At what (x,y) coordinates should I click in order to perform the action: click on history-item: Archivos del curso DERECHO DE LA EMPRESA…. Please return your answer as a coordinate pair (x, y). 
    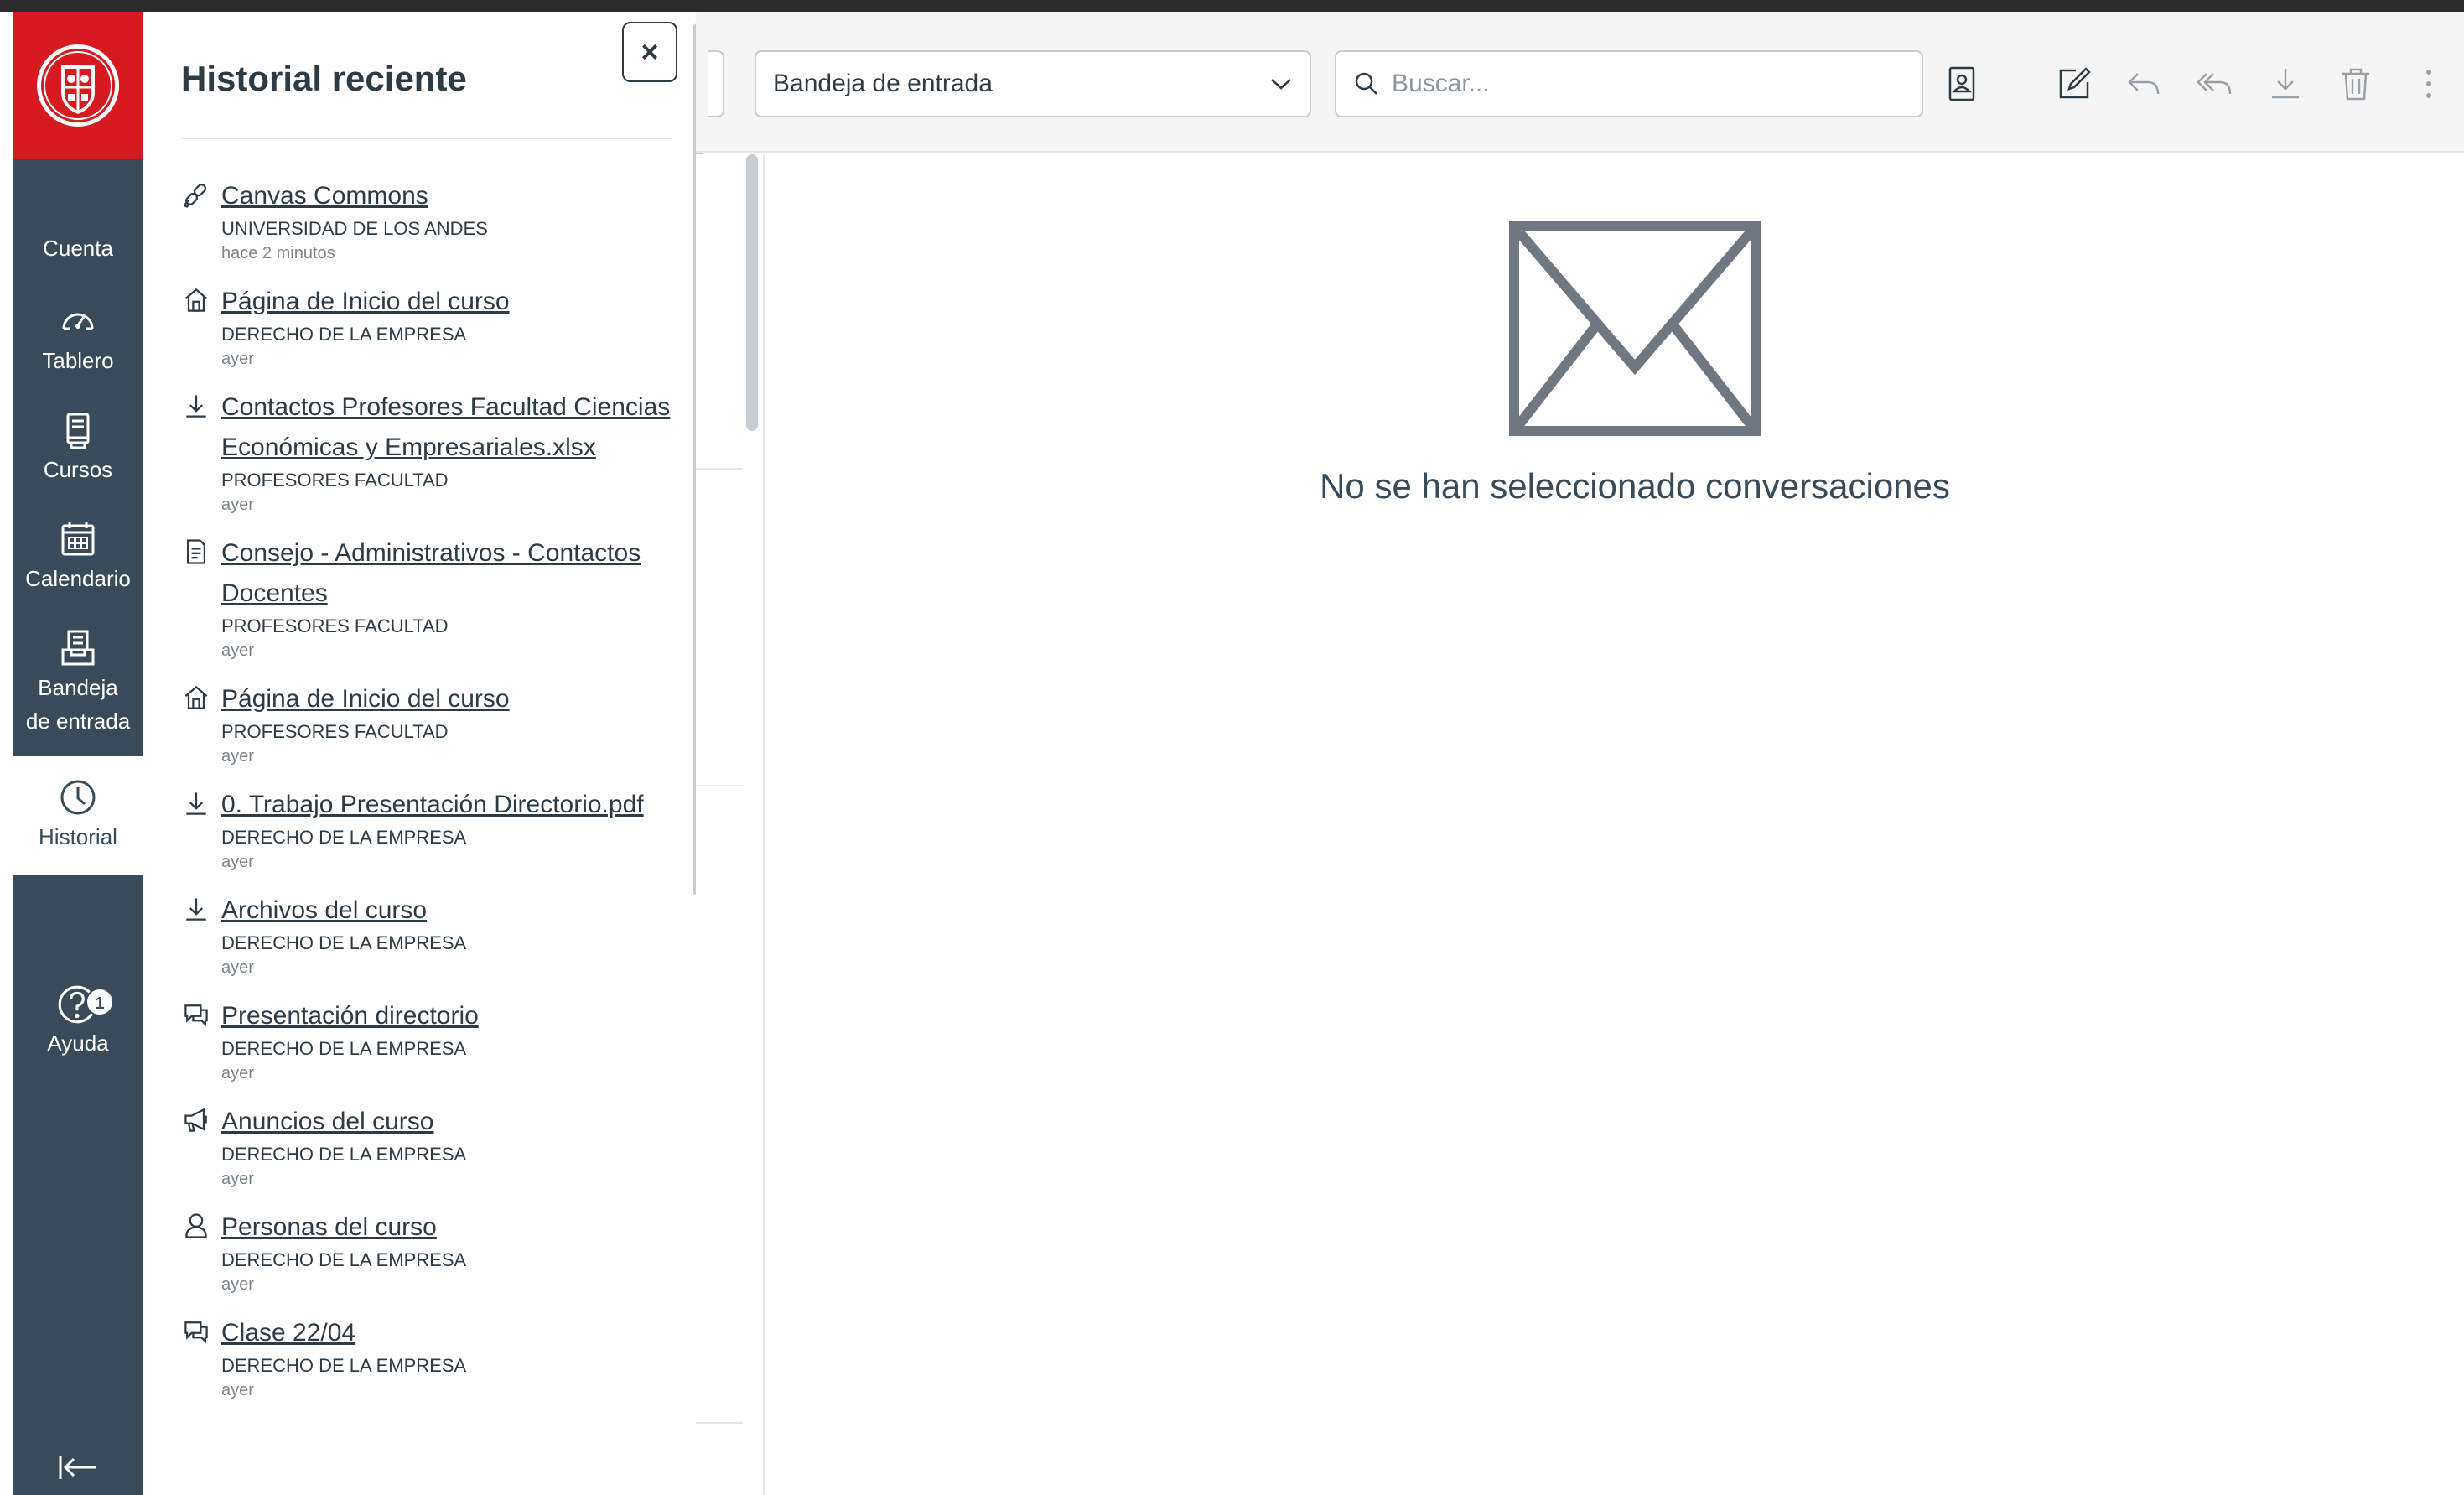
    Looking at the image, I should click on (432, 934).